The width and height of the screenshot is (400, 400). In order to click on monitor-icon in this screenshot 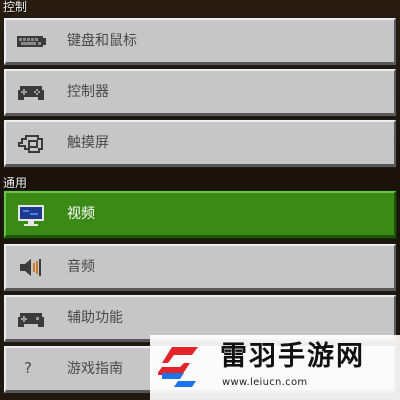, I will do `click(31, 214)`.